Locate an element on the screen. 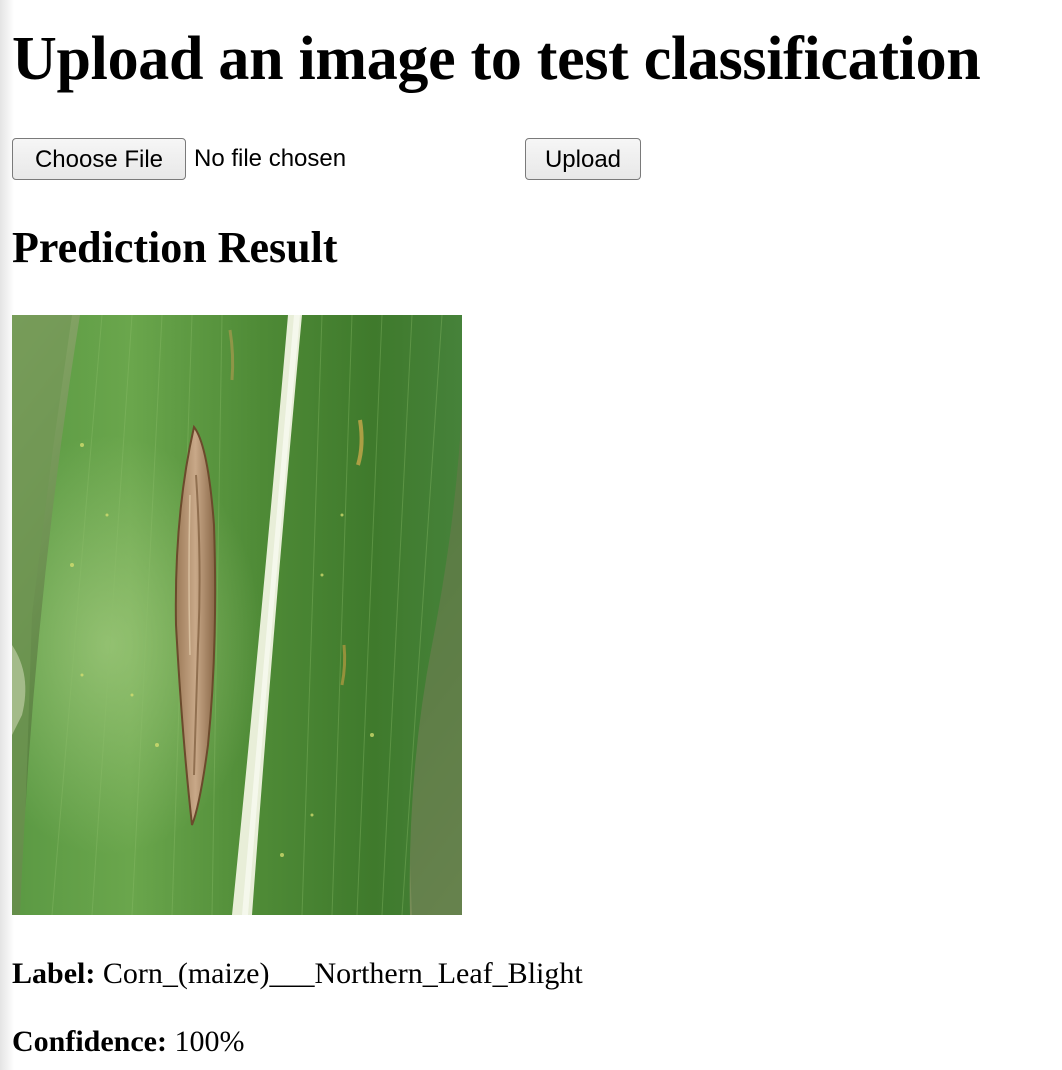 This screenshot has width=1062, height=1070. label-key: Label: is located at coordinates (54, 973).